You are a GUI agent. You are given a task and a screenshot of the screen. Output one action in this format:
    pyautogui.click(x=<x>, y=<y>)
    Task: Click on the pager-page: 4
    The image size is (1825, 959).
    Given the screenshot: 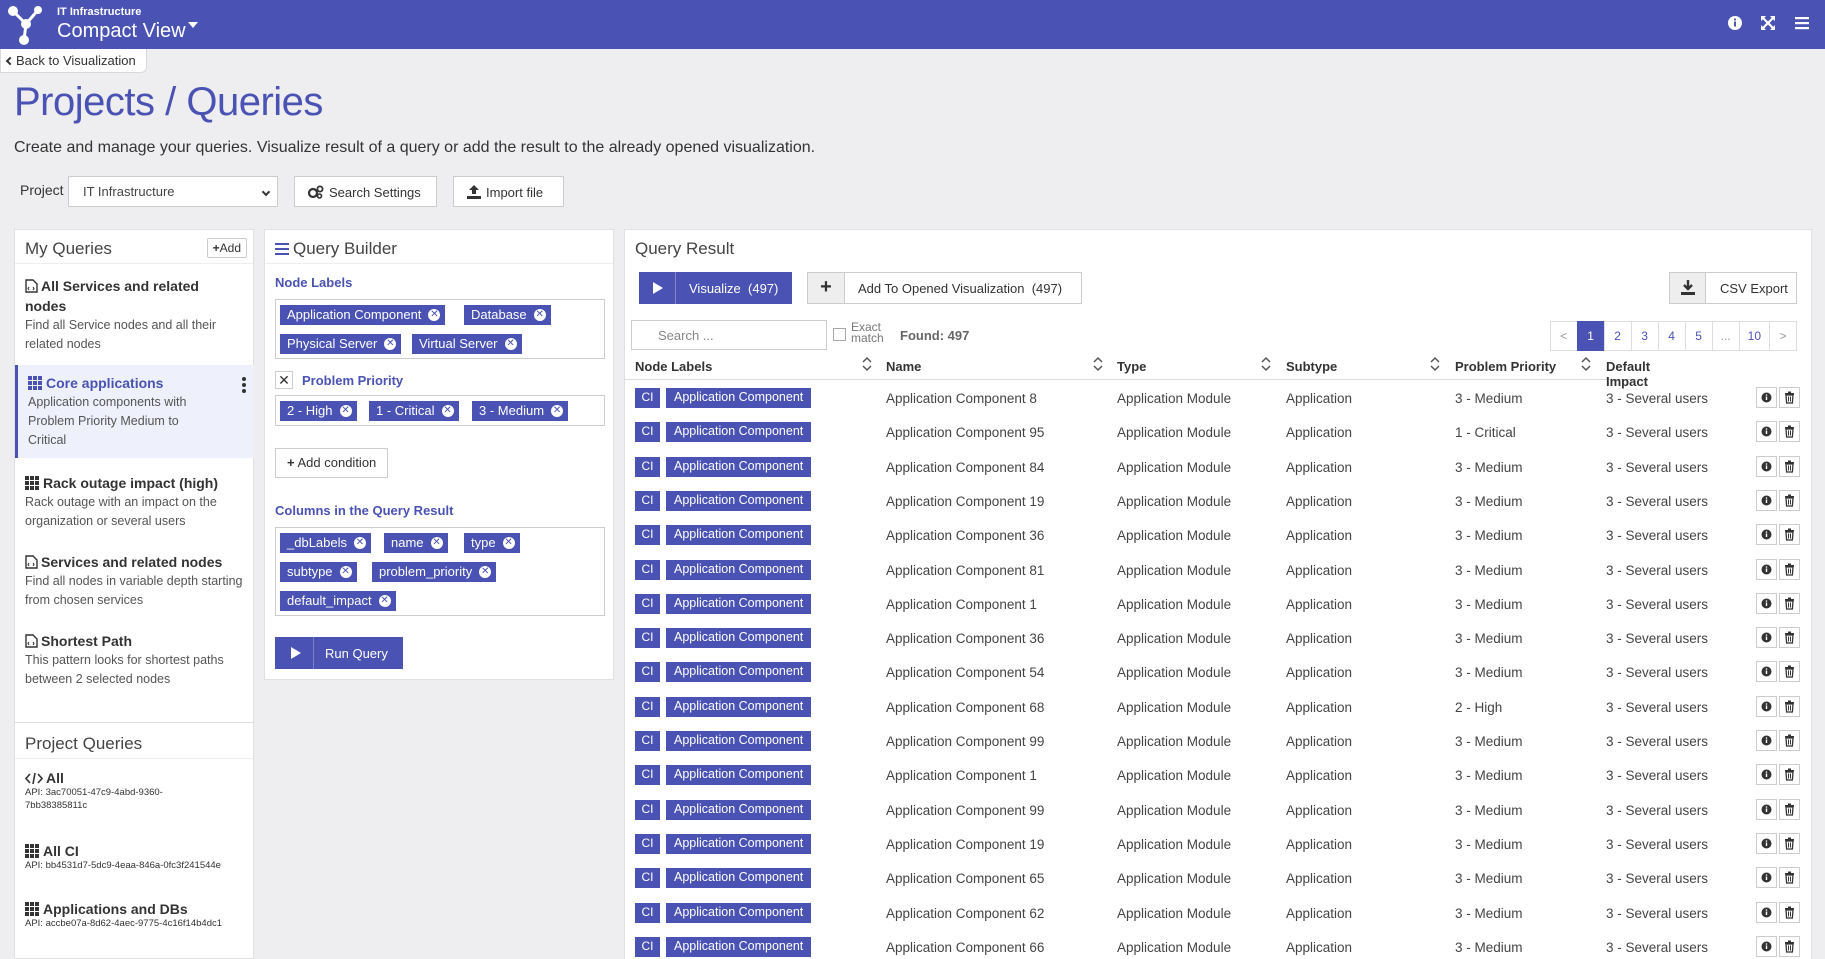 What is the action you would take?
    pyautogui.click(x=1671, y=336)
    